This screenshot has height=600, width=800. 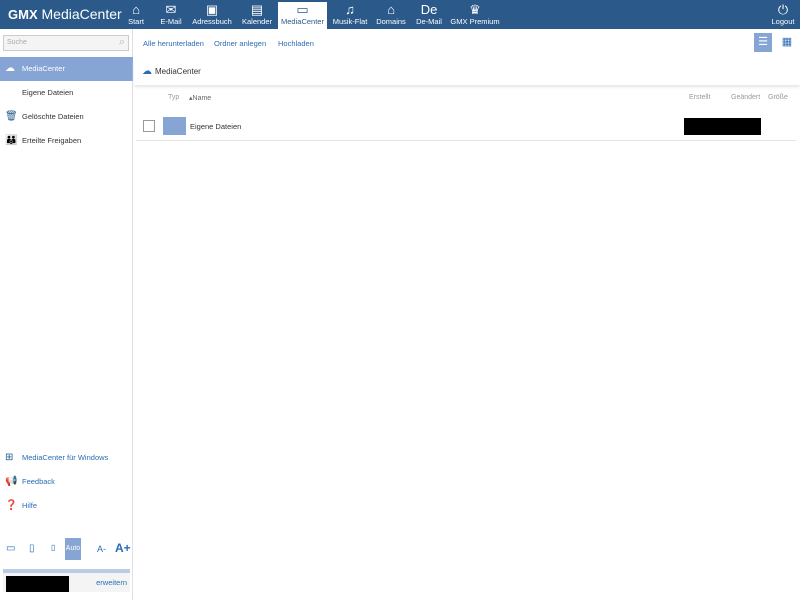 I want to click on upload-button: Hochladen, so click(x=296, y=43).